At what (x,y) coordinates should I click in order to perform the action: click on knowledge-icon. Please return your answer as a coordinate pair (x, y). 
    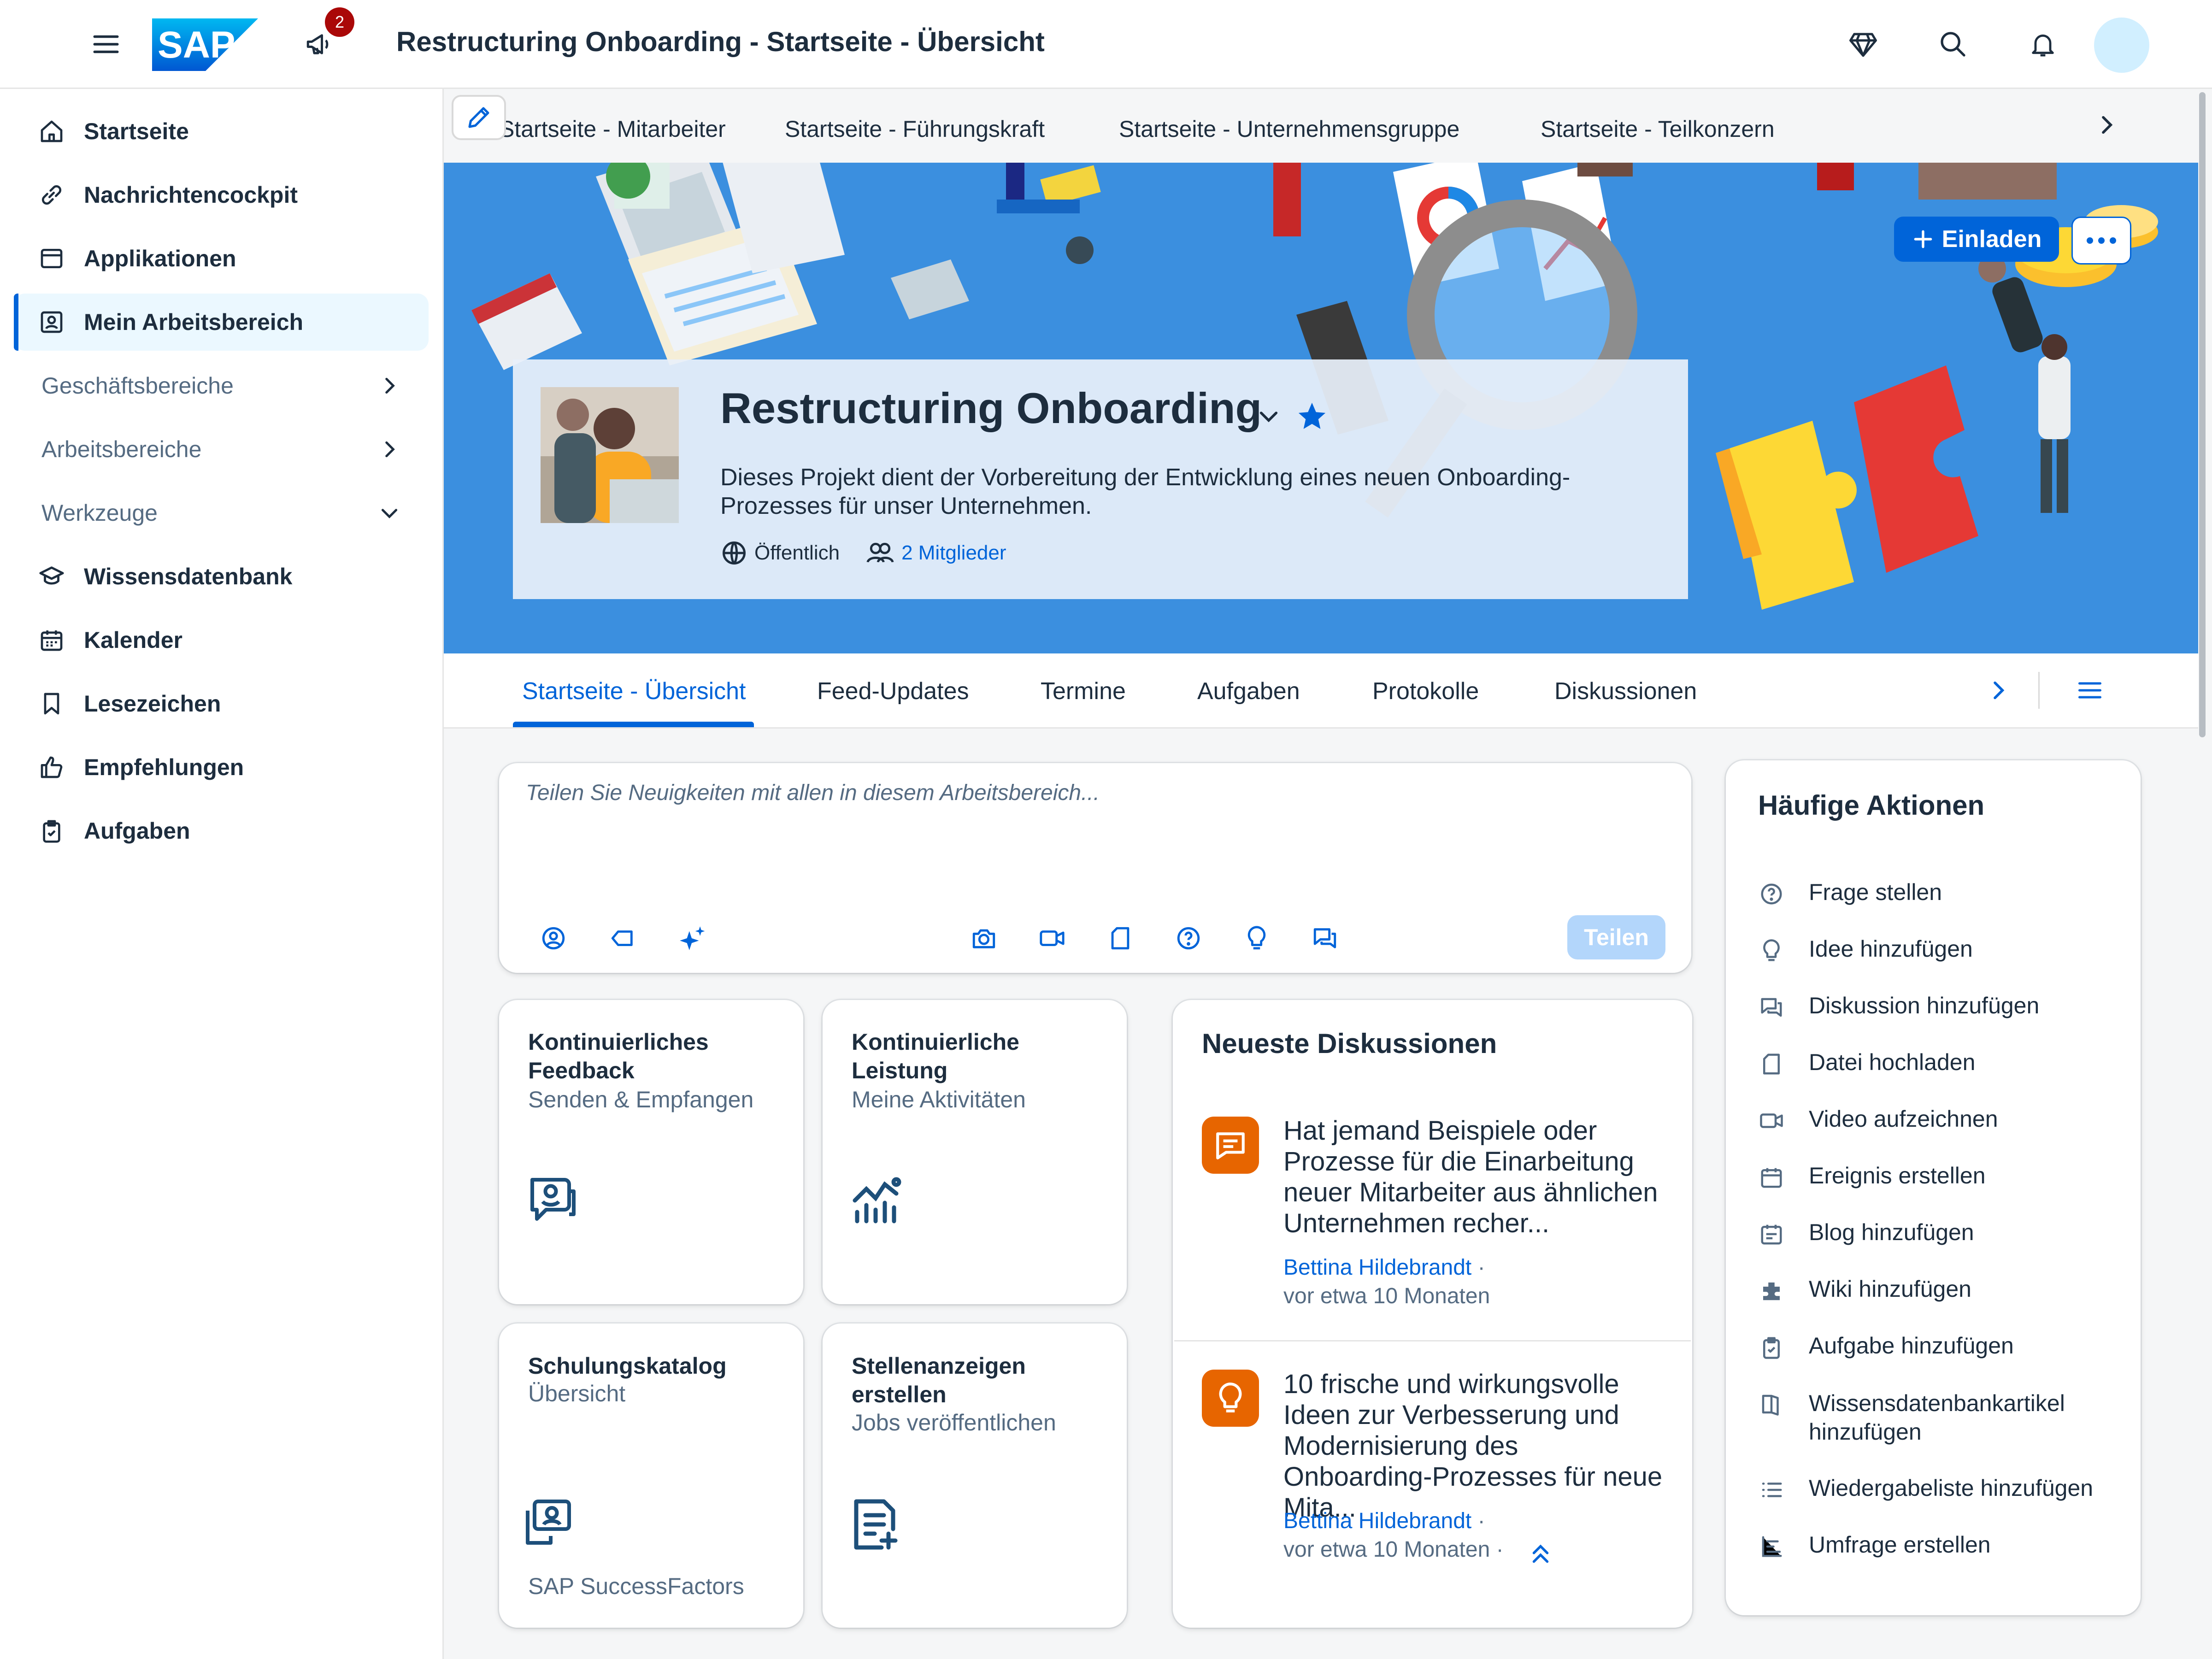
    Looking at the image, I should click on (1771, 1404).